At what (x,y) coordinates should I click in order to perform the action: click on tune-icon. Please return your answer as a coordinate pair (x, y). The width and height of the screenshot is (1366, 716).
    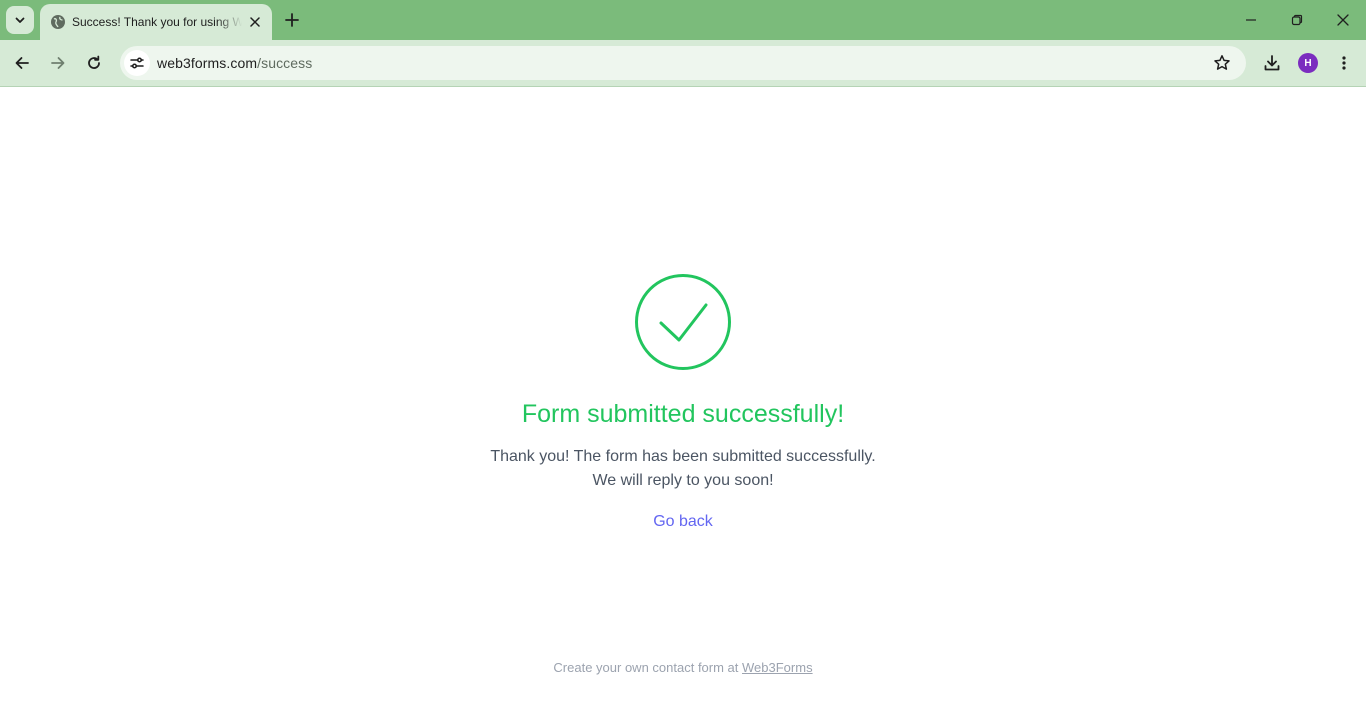
    Looking at the image, I should click on (137, 63).